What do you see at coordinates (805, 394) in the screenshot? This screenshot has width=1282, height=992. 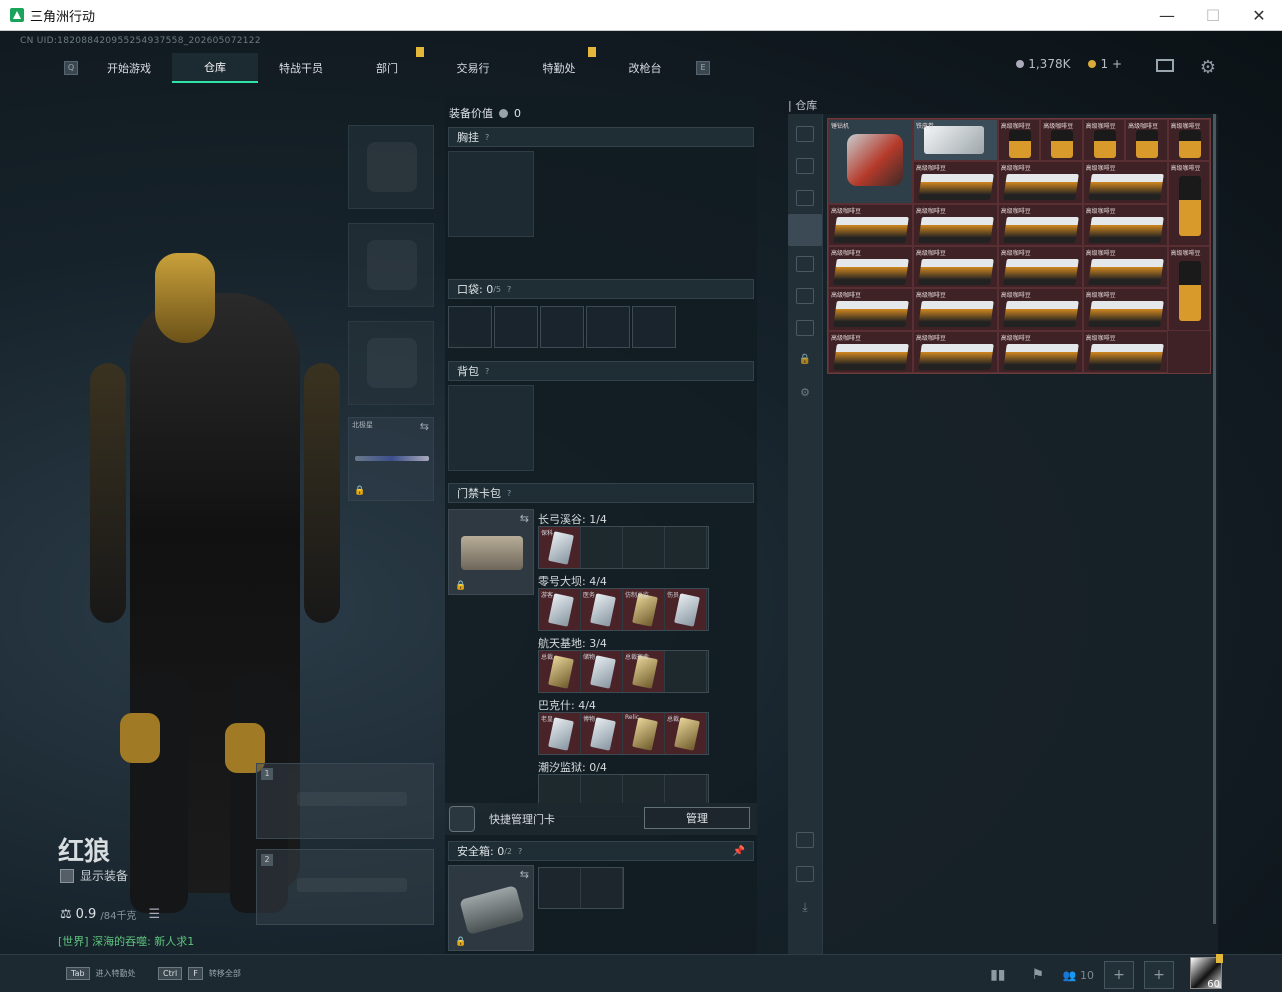 I see `settings-icon: ⚙` at bounding box center [805, 394].